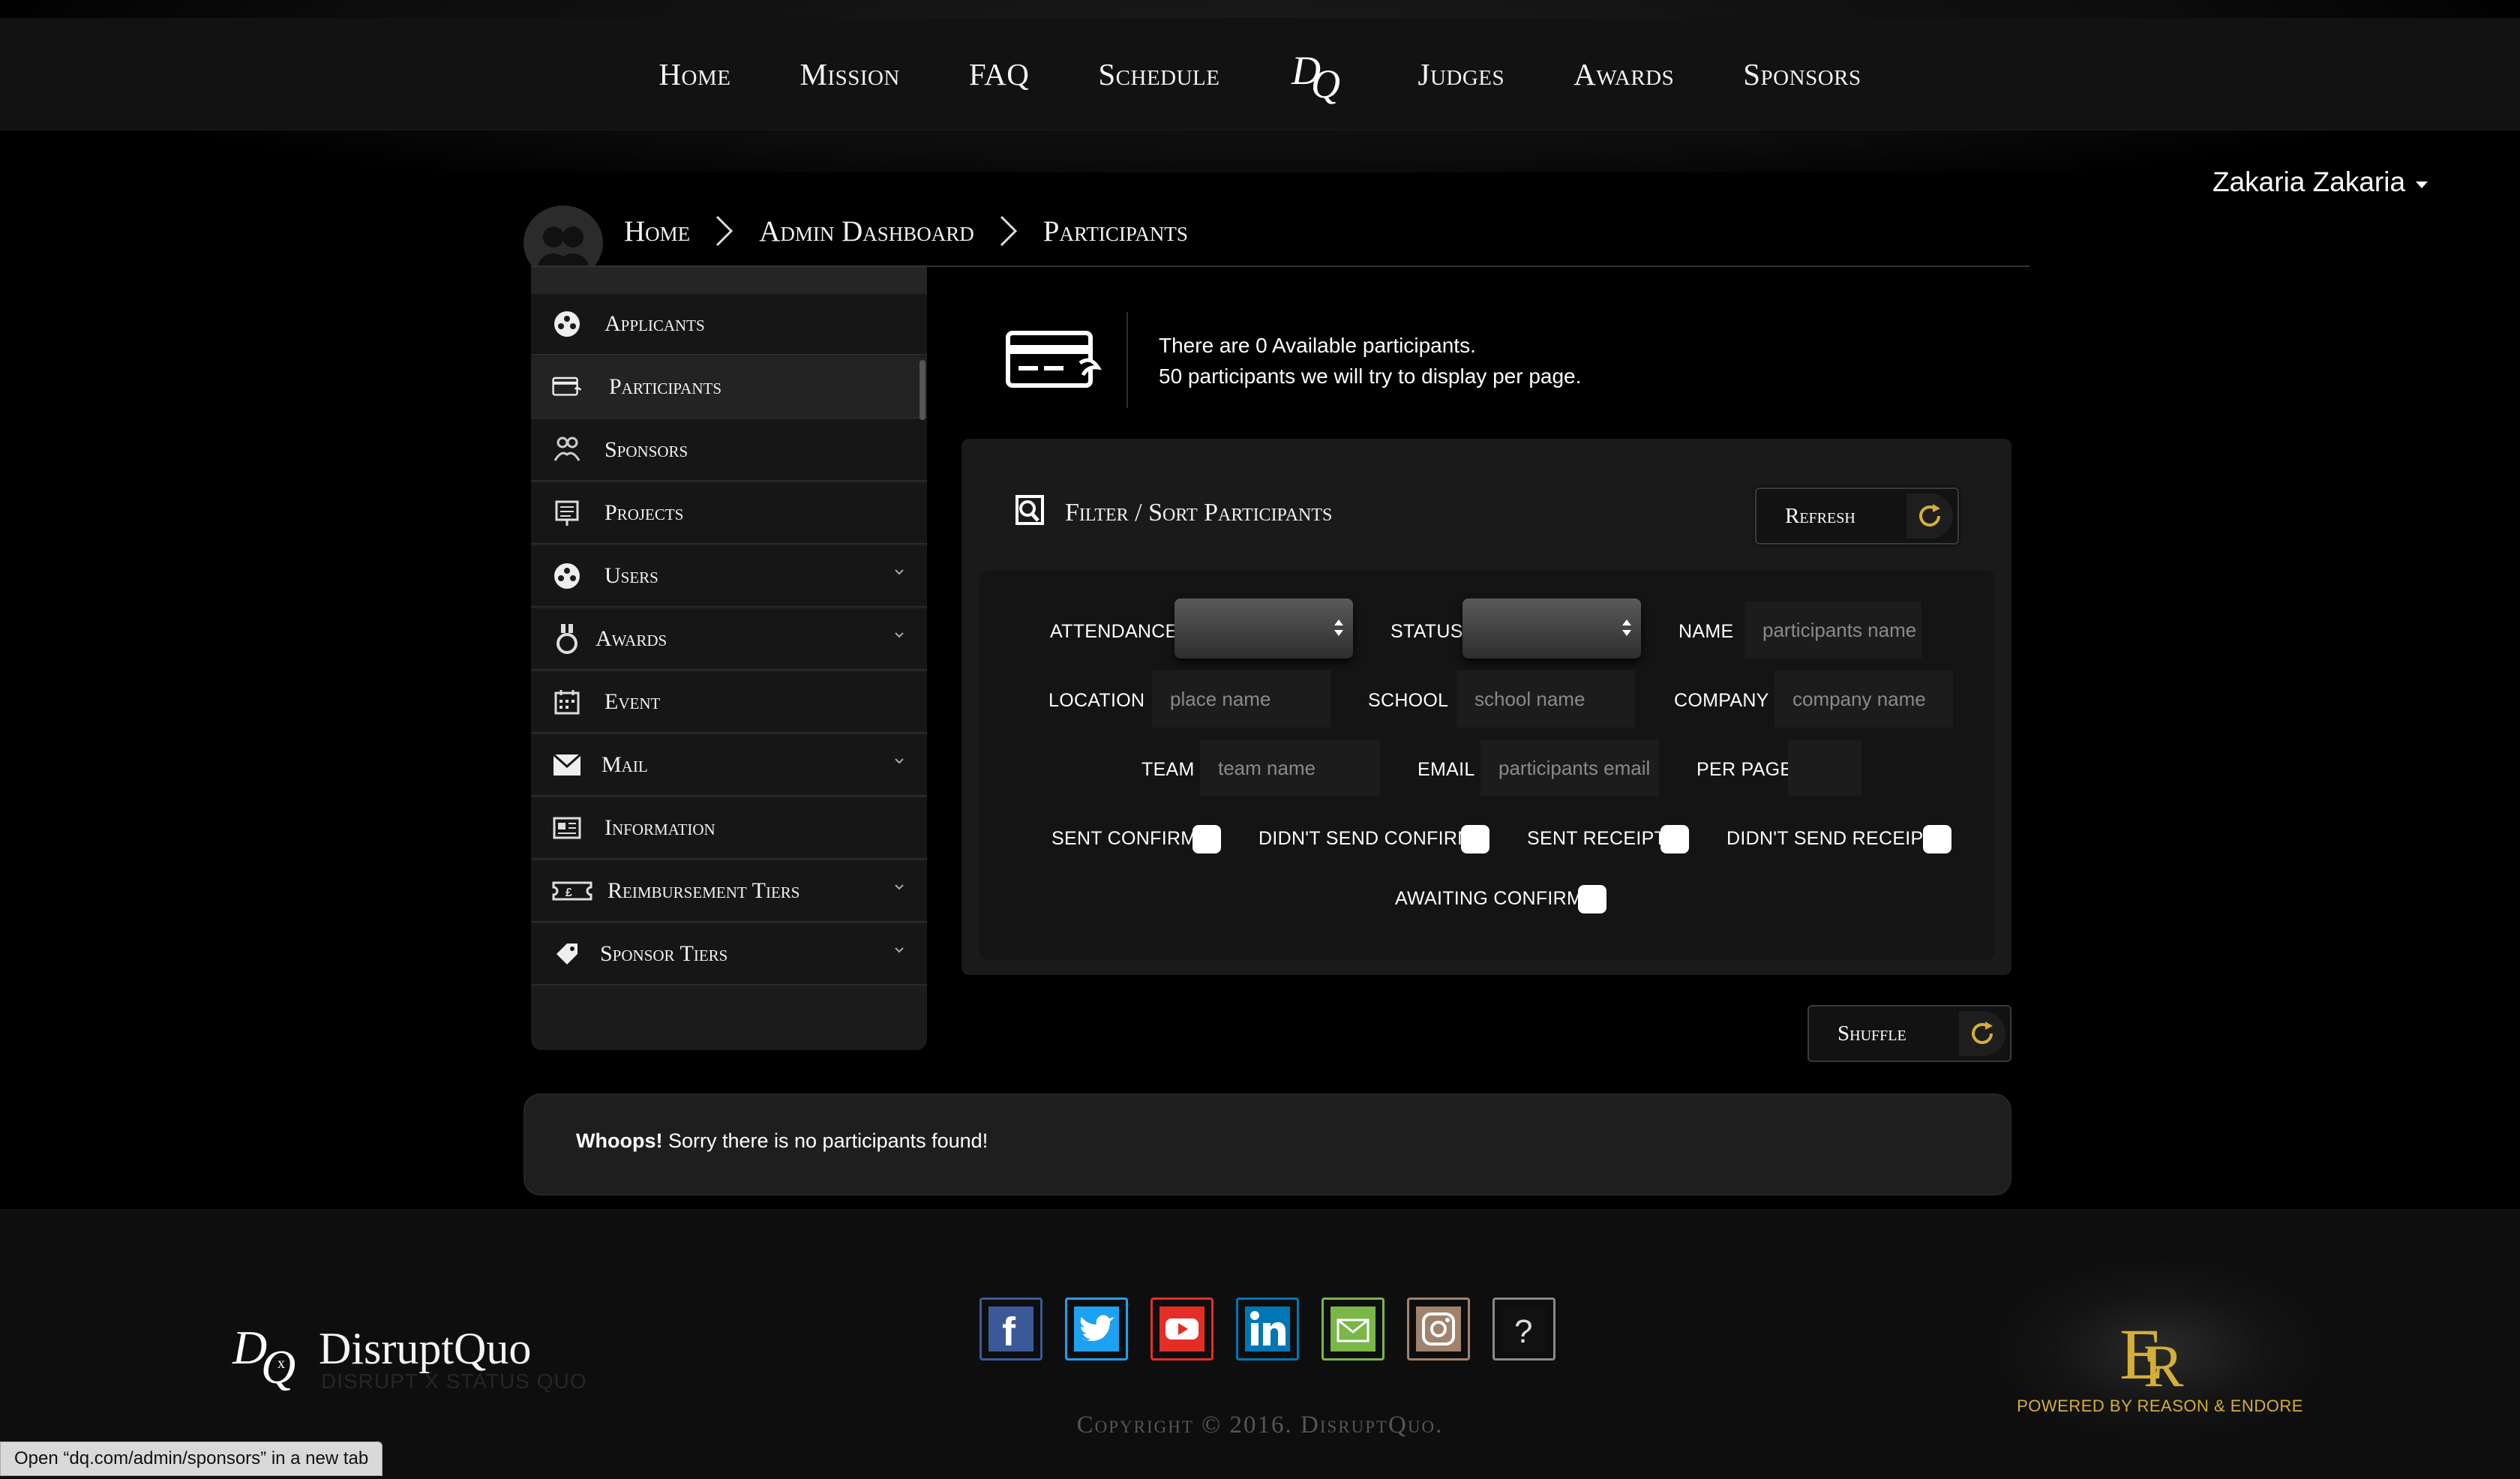  What do you see at coordinates (1263, 628) in the screenshot?
I see `attendance-select` at bounding box center [1263, 628].